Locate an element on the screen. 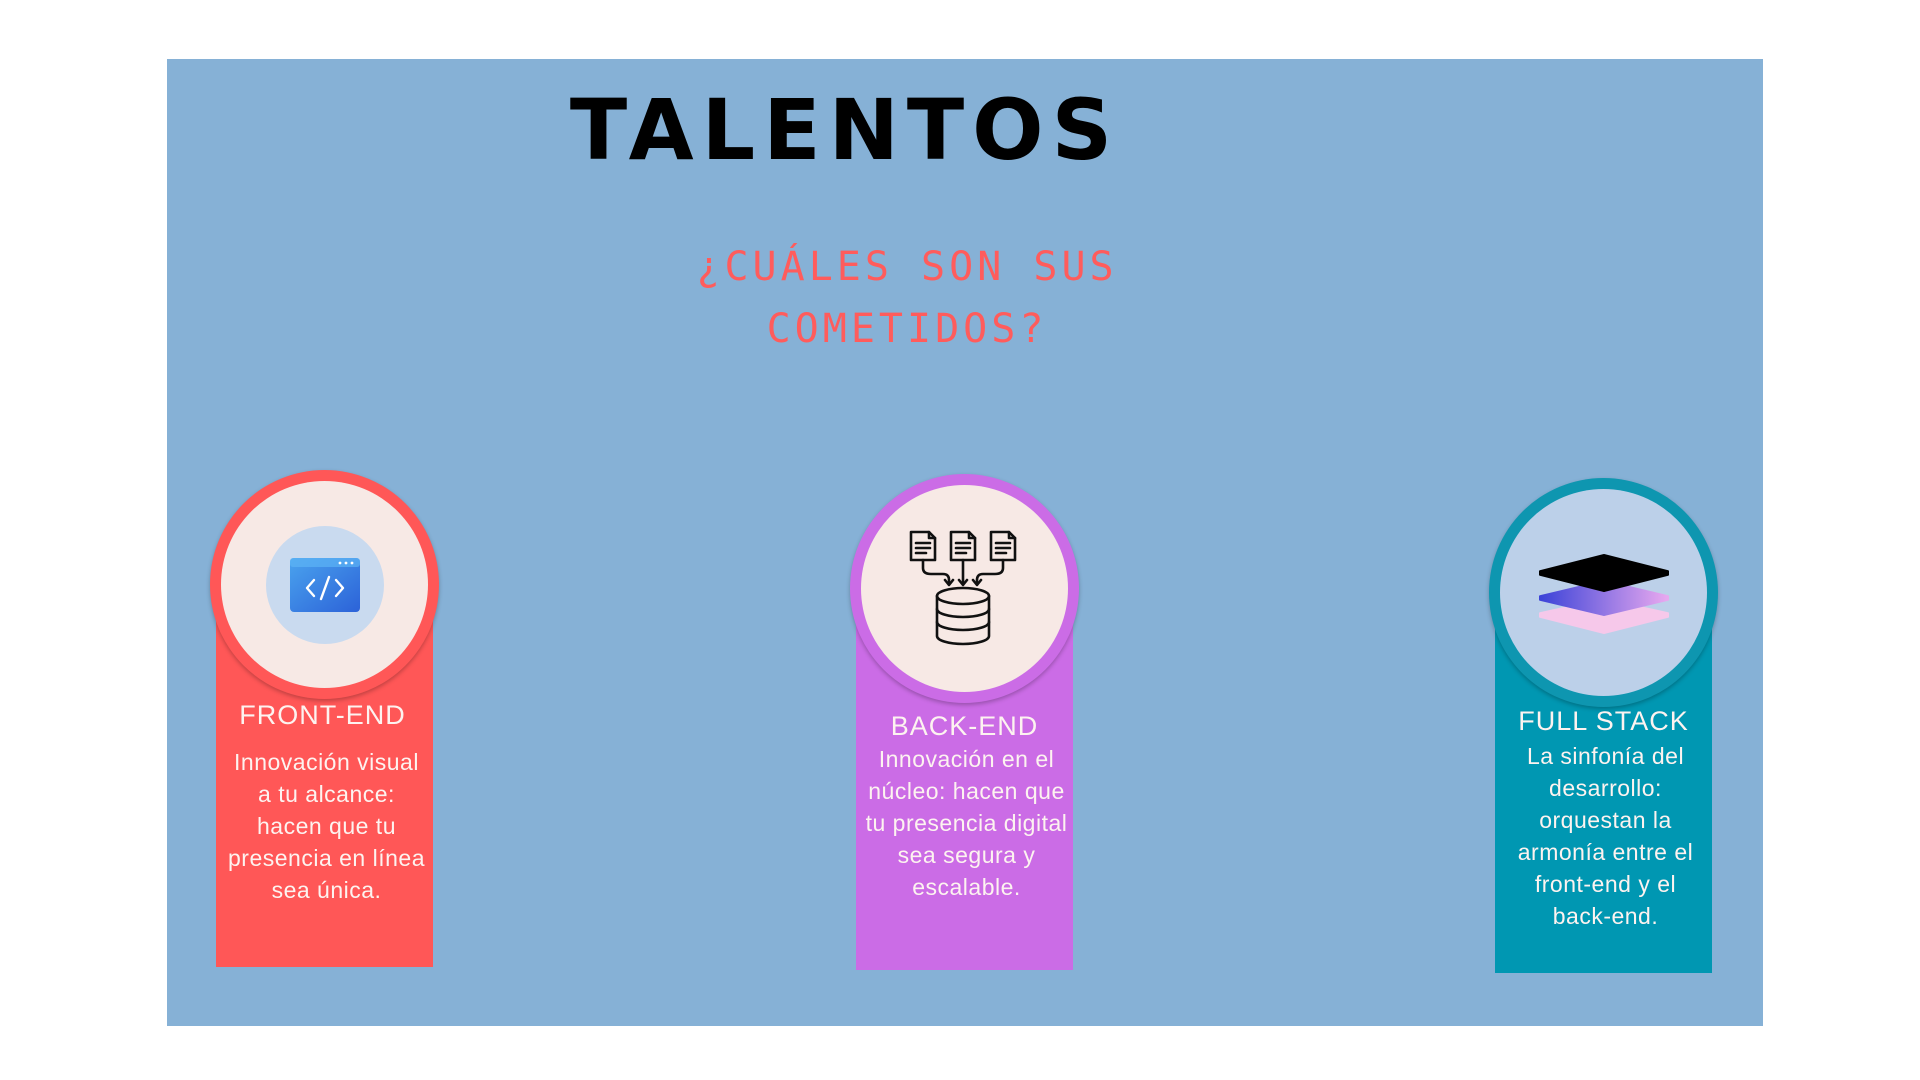 The height and width of the screenshot is (1080, 1920). database-documents-icon is located at coordinates (962, 587).